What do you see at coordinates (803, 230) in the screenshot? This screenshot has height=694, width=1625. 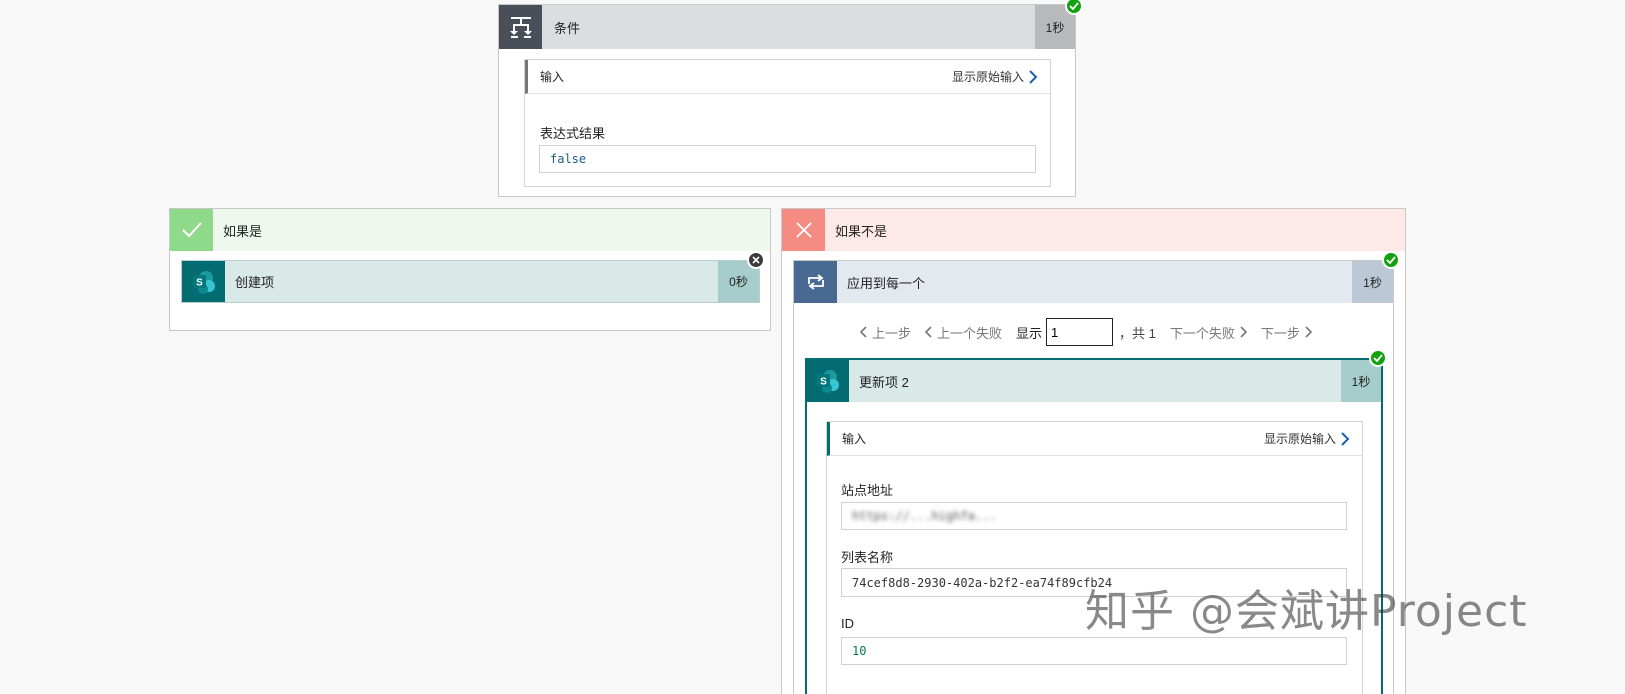 I see `close-icon` at bounding box center [803, 230].